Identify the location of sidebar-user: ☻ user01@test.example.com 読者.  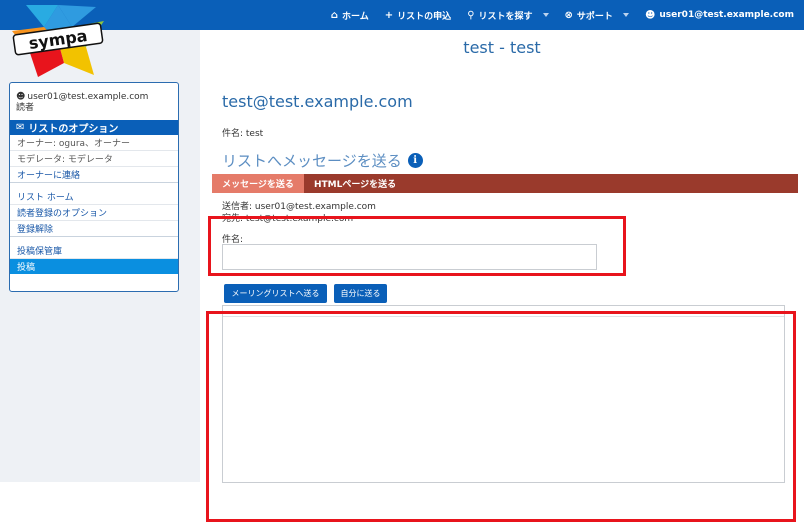
(94, 99).